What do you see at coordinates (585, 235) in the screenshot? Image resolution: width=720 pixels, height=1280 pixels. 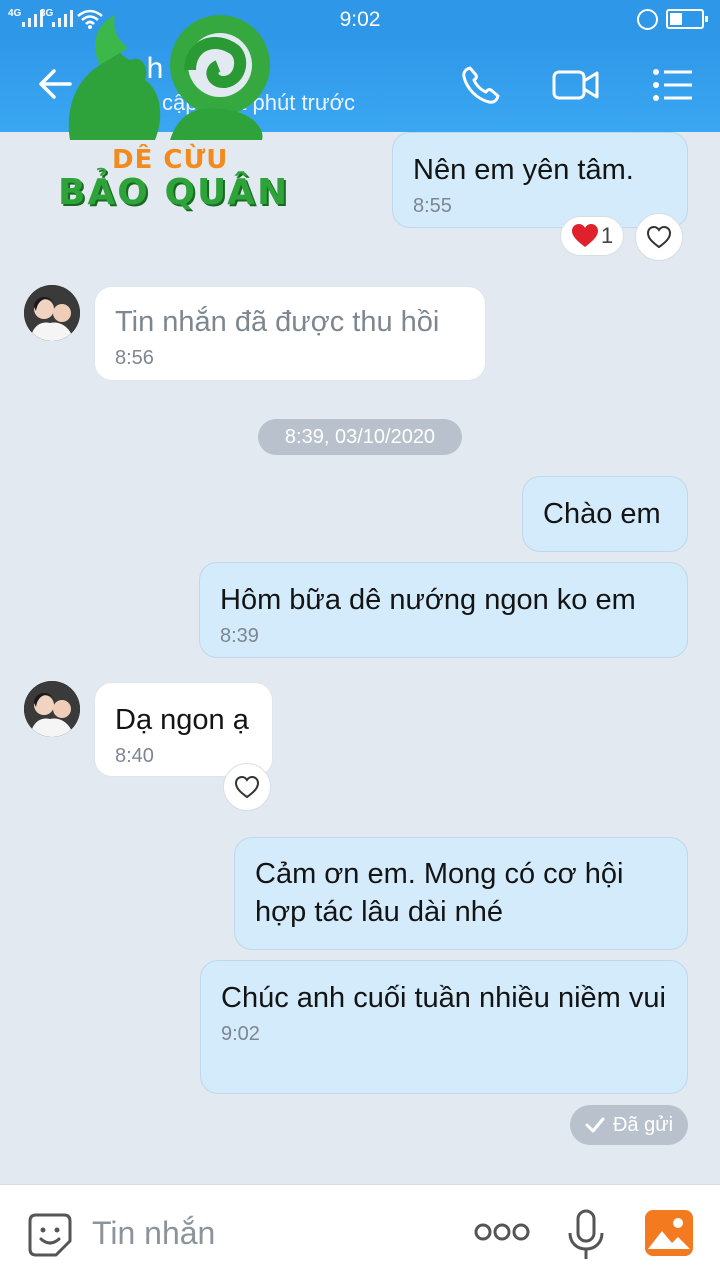 I see `heart-reaction-icon` at bounding box center [585, 235].